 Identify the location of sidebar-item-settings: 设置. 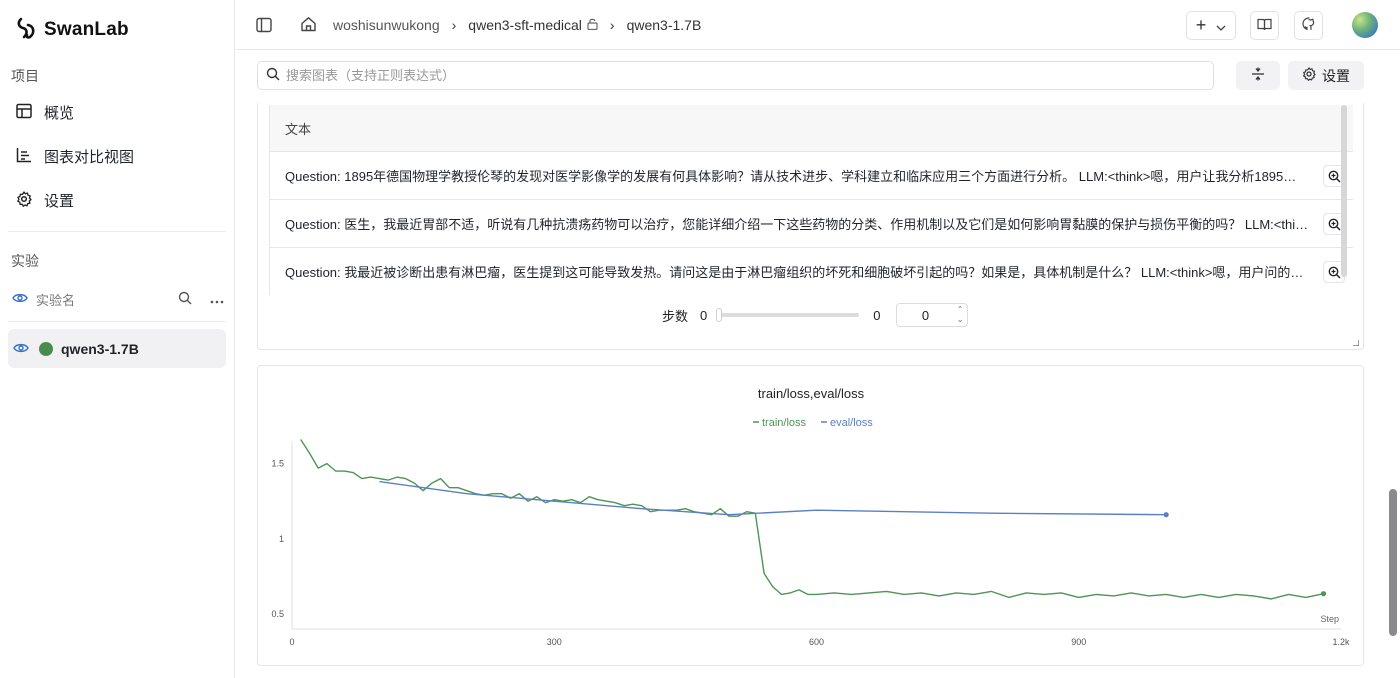
(45, 200).